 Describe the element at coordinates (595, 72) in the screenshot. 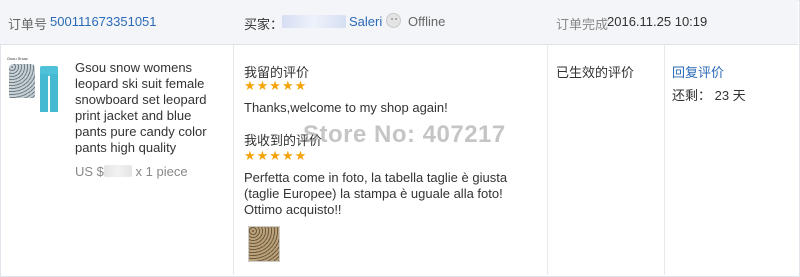

I see `feedback-status: 已生效的评价` at that location.